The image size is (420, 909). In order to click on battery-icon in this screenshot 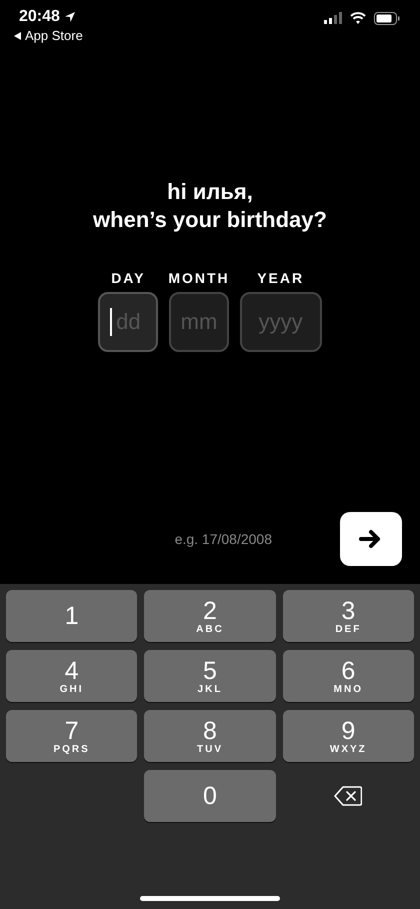, I will do `click(387, 18)`.